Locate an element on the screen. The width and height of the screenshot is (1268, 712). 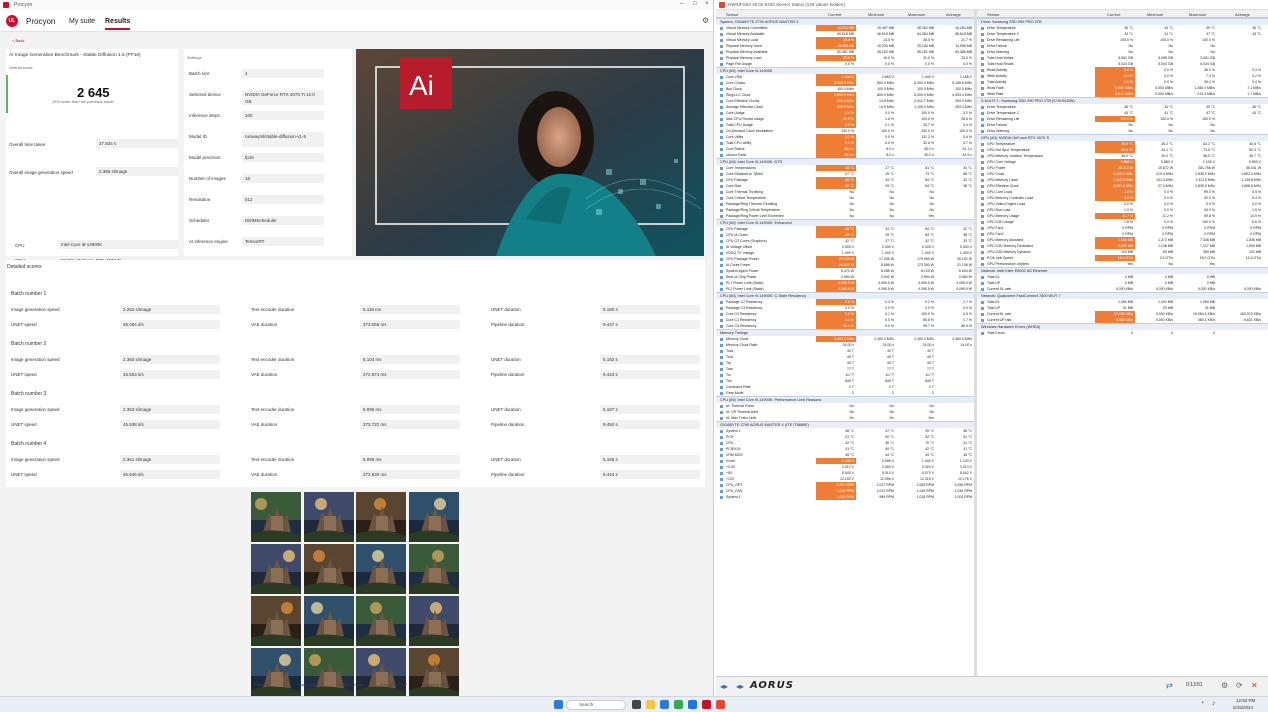
setting-label: AI inference engine is located at coordinates (208, 241).